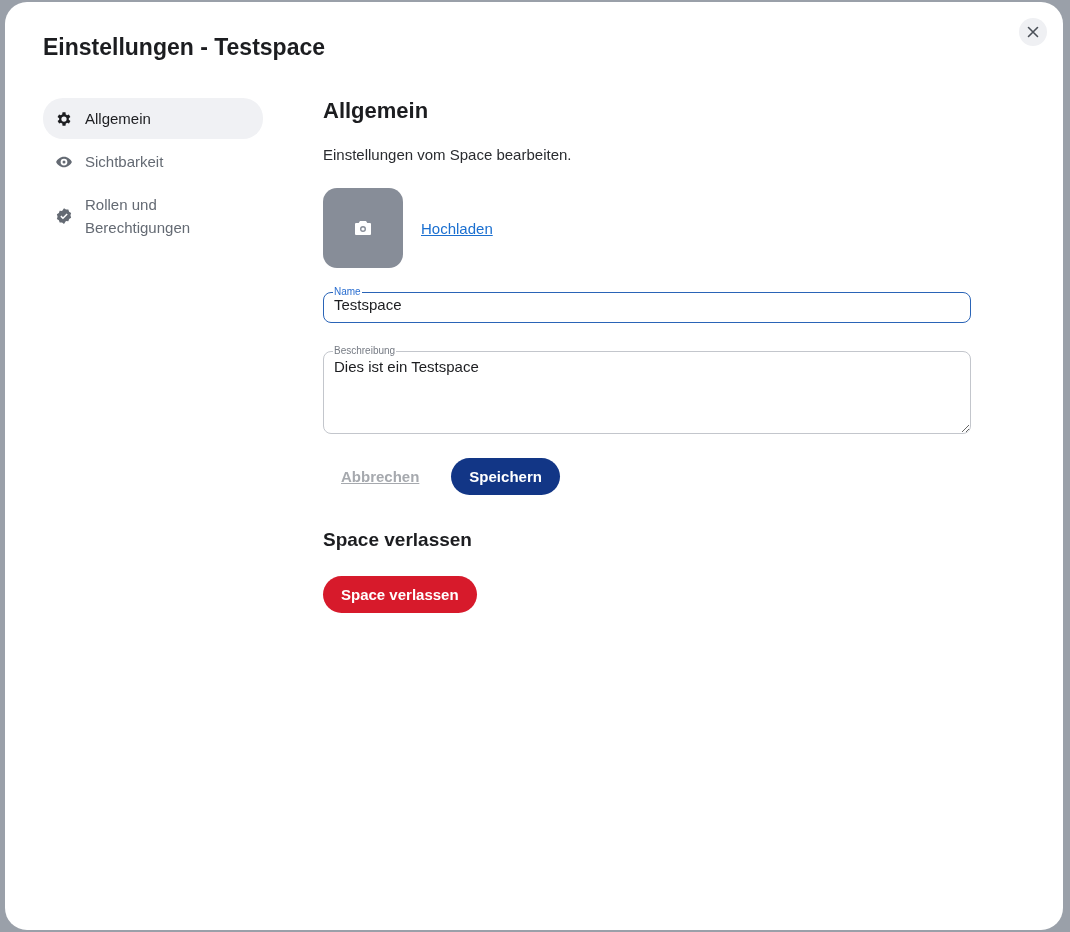 This screenshot has height=932, width=1070. Describe the element at coordinates (398, 540) in the screenshot. I see `leave-heading: Space verlassen` at that location.